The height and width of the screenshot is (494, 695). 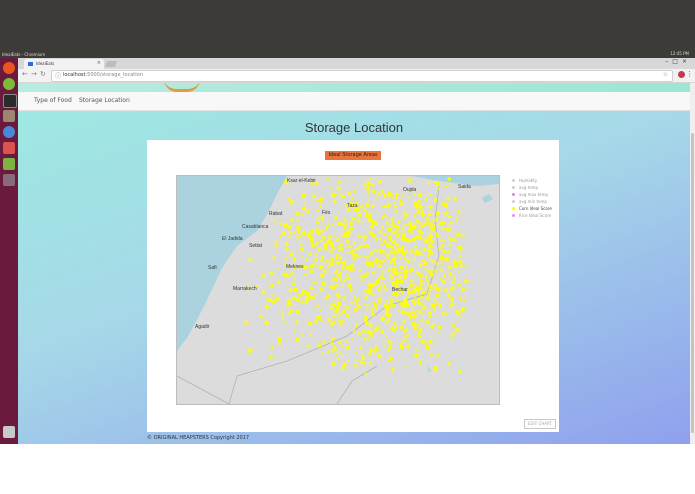 What do you see at coordinates (43, 74) in the screenshot?
I see `reload-icon: ↻` at bounding box center [43, 74].